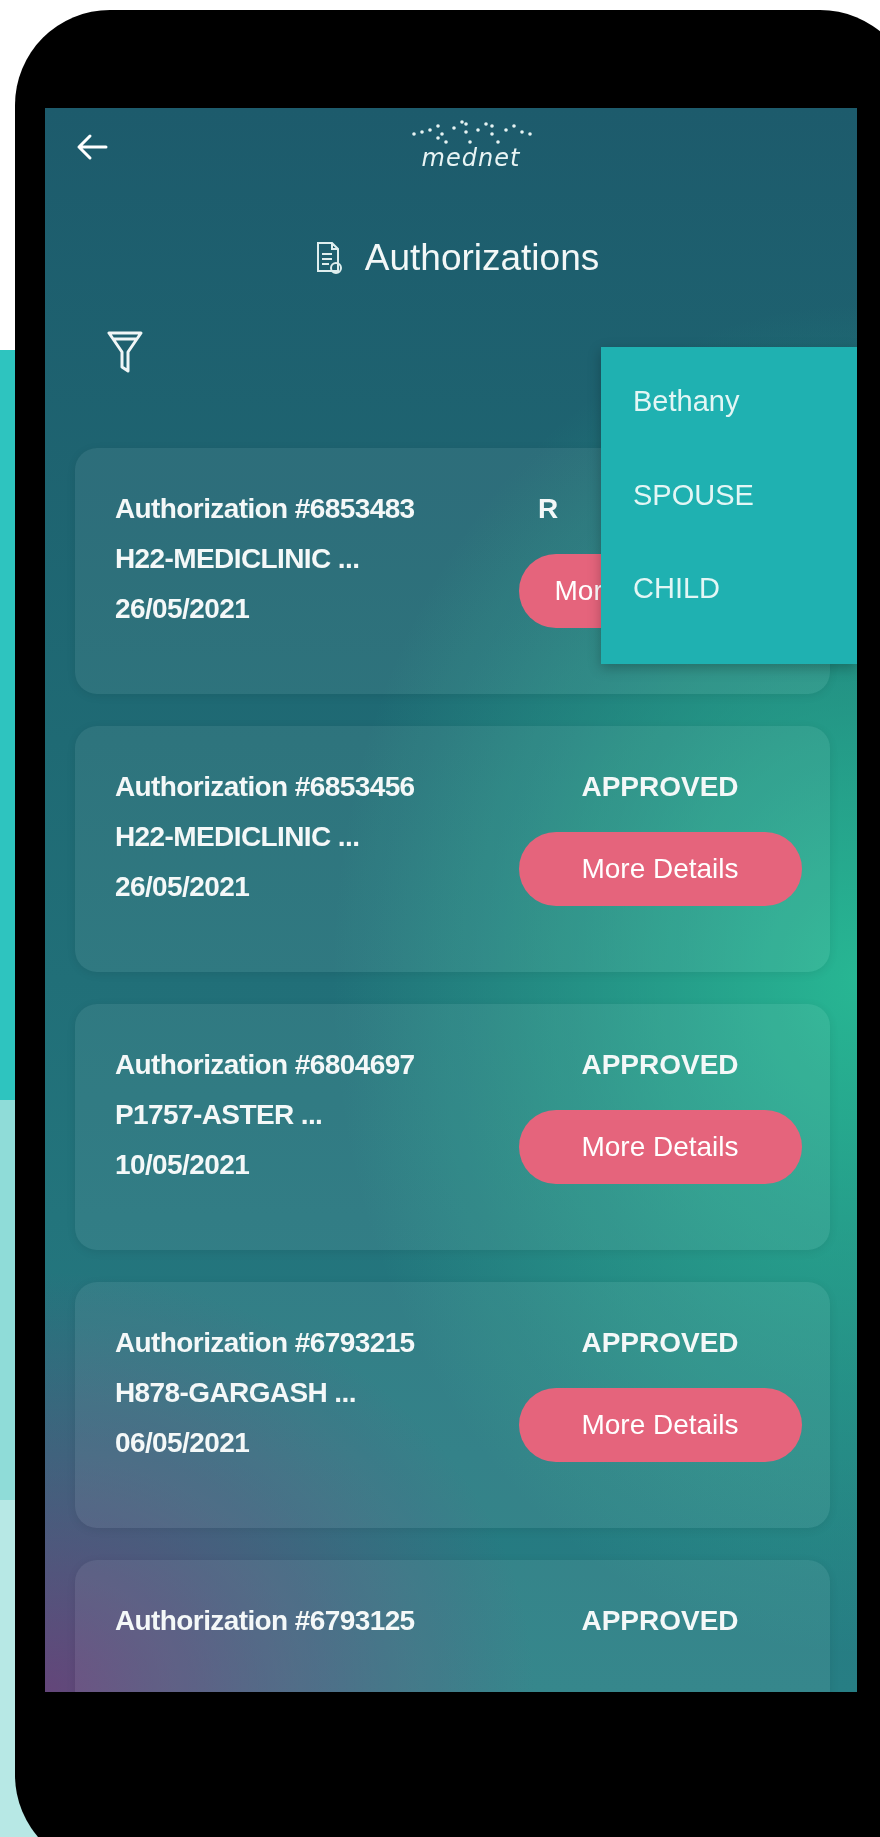 The image size is (880, 1837). I want to click on authorization-number: Authorization #6804697, so click(265, 1065).